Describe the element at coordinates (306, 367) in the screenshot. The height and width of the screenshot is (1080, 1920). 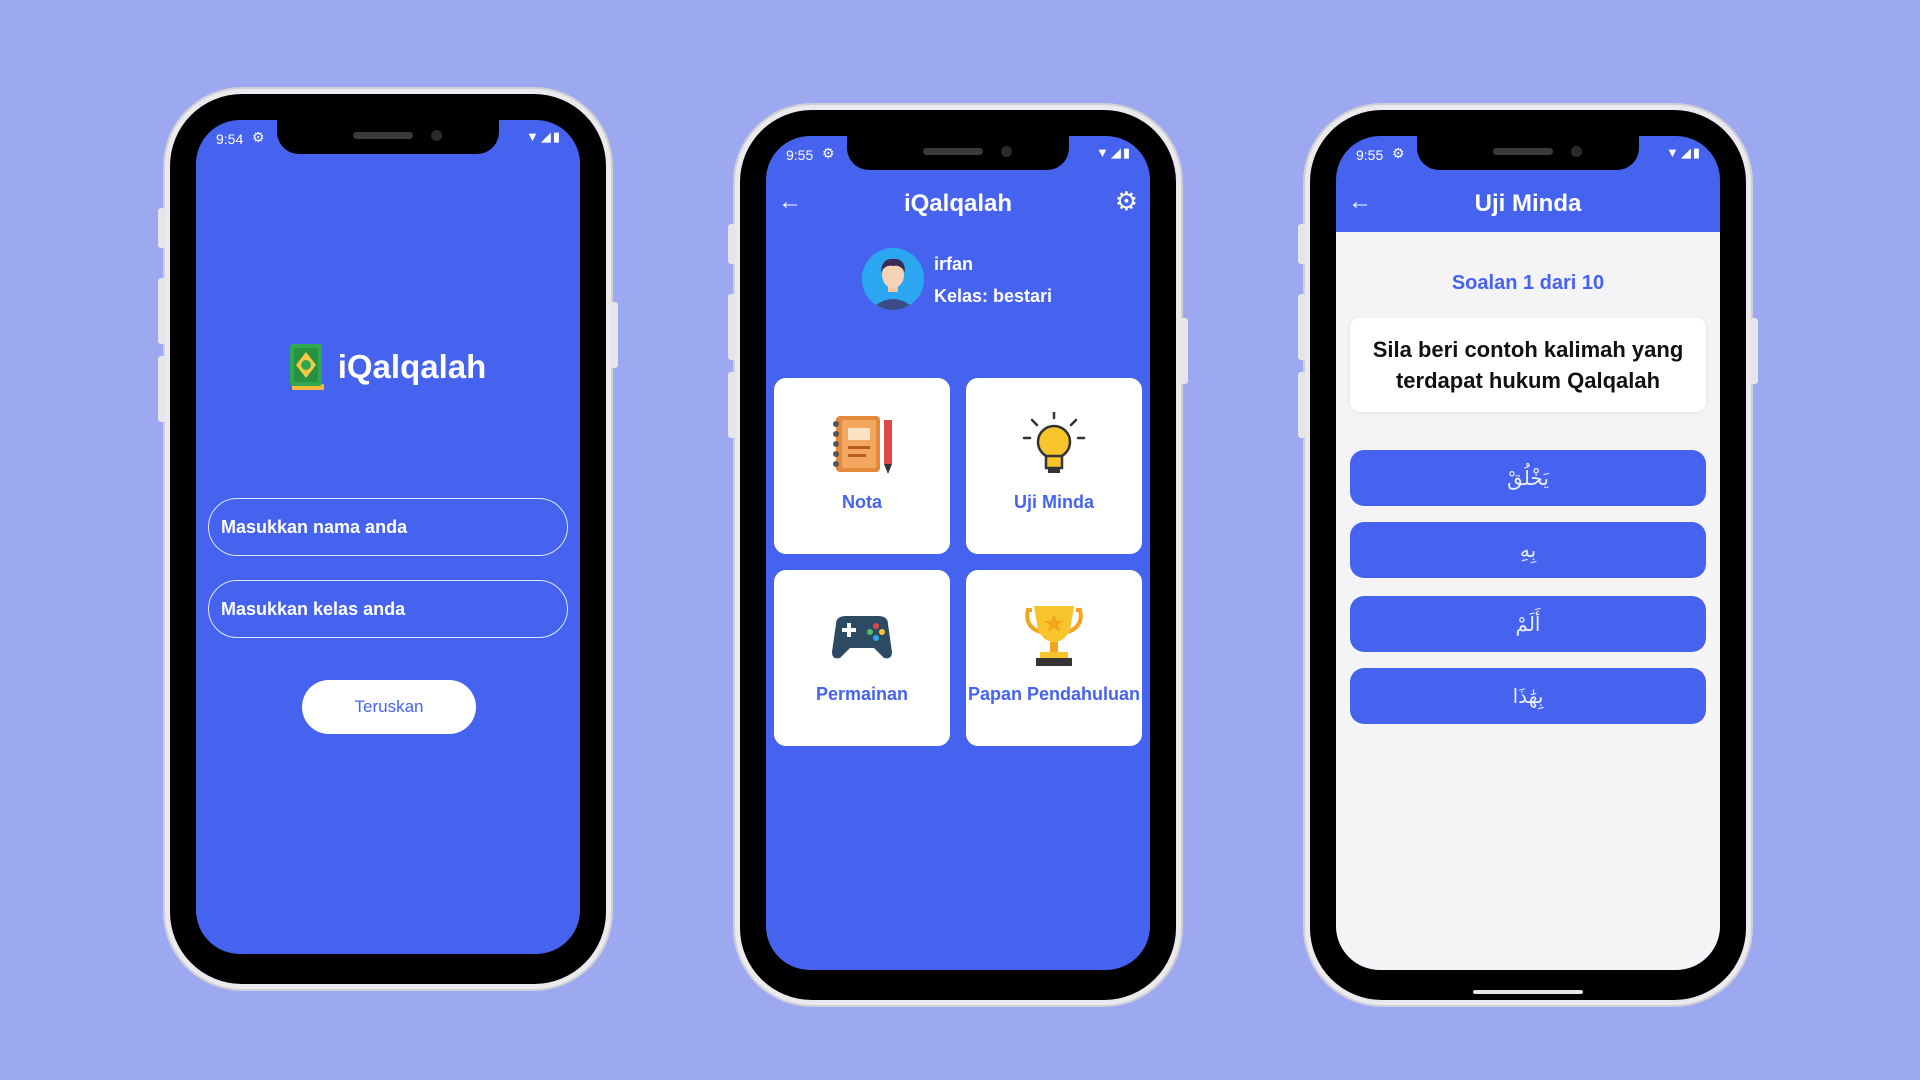
I see `quran-book-icon` at that location.